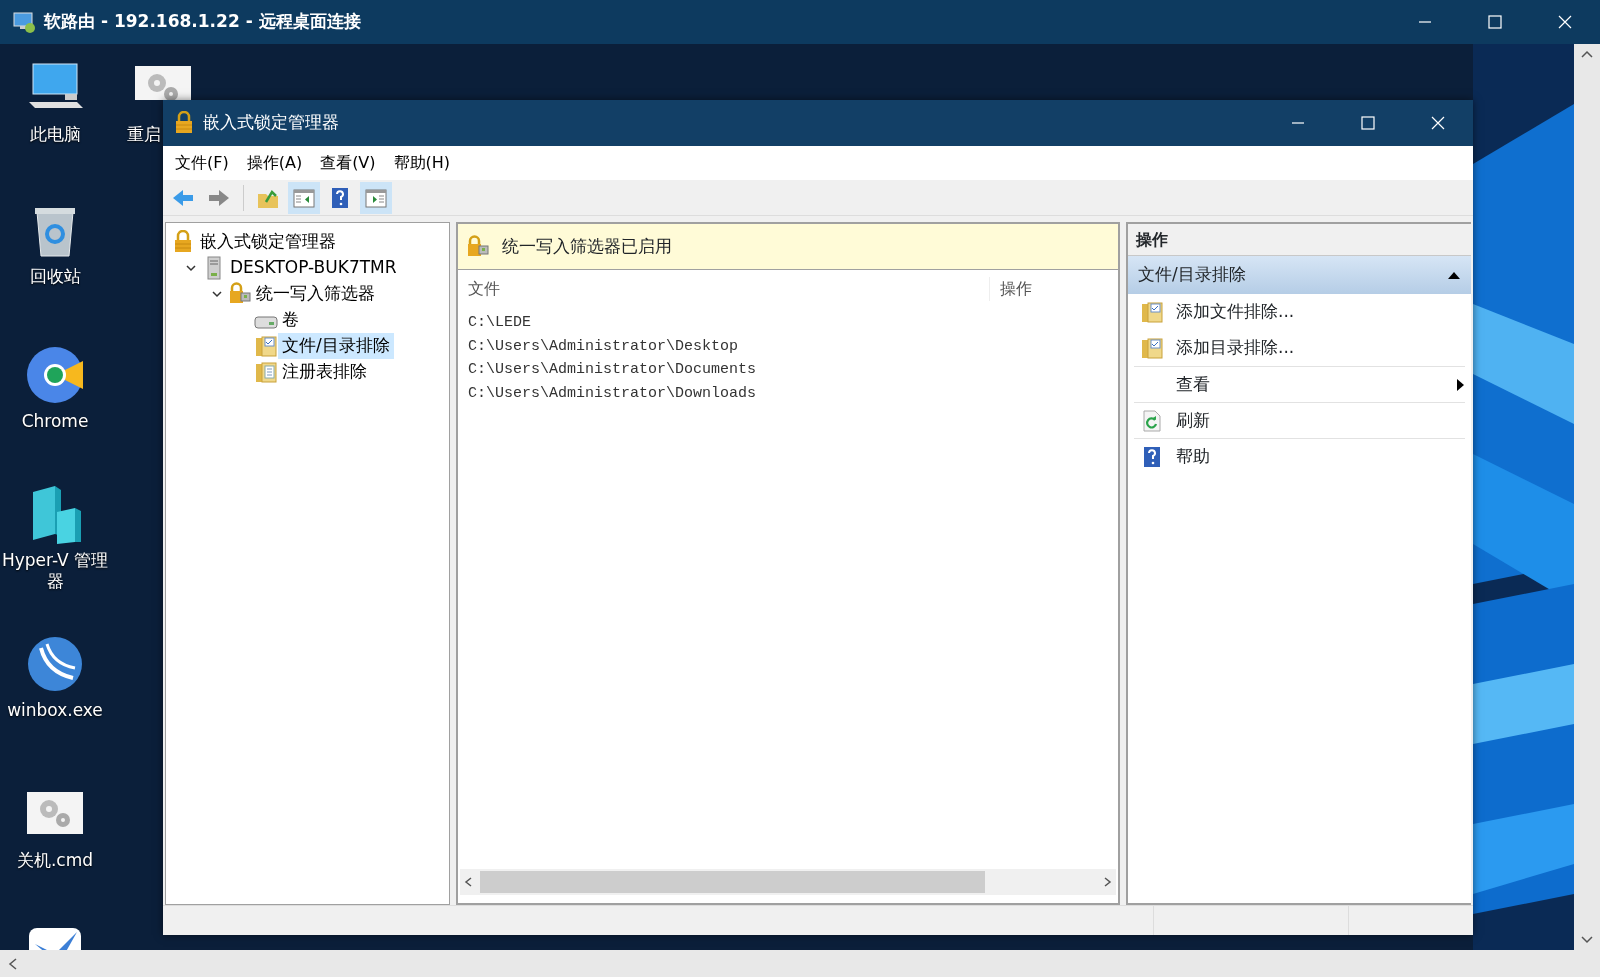 This screenshot has height=977, width=1600. Describe the element at coordinates (788, 347) in the screenshot. I see `list-item: C:\Users\Administrator\Desktop` at that location.